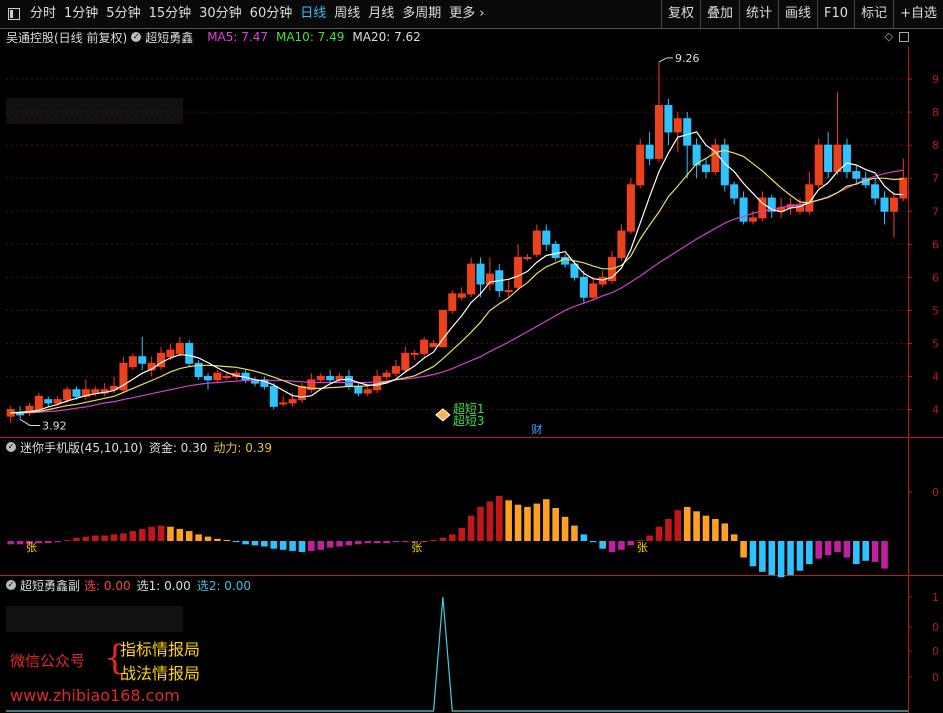 The image size is (943, 713). Describe the element at coordinates (386, 37) in the screenshot. I see `ma-label-2: MA20: 7.62` at that location.